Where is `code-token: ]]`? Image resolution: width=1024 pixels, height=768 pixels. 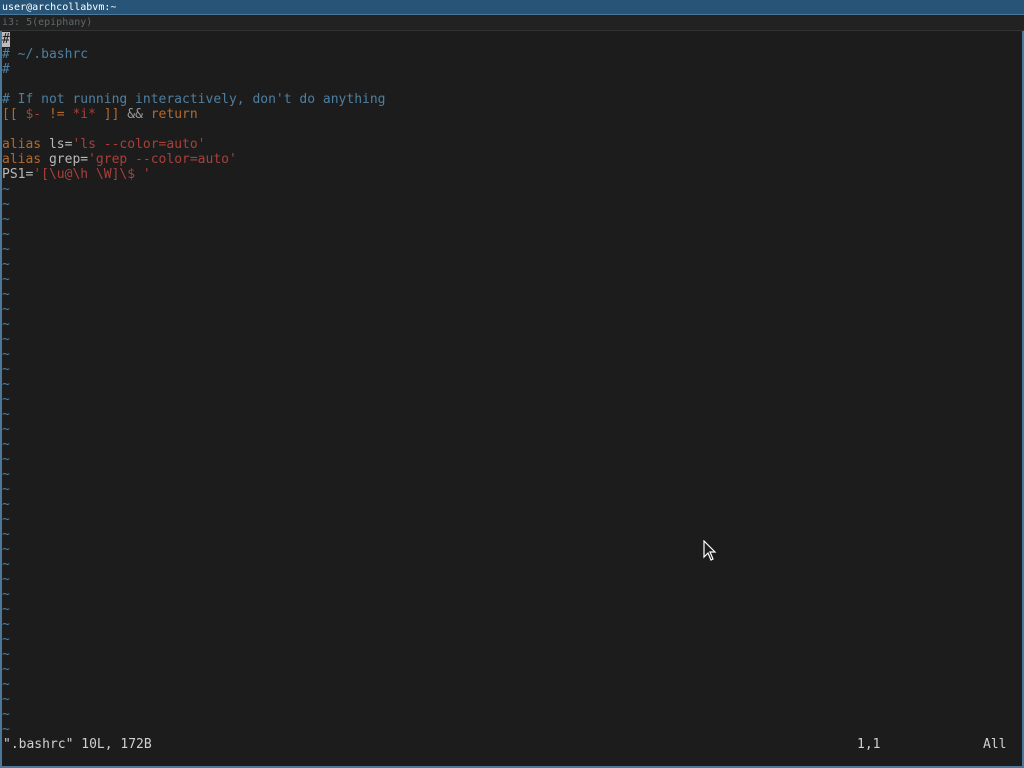
code-token: ]] is located at coordinates (111, 114).